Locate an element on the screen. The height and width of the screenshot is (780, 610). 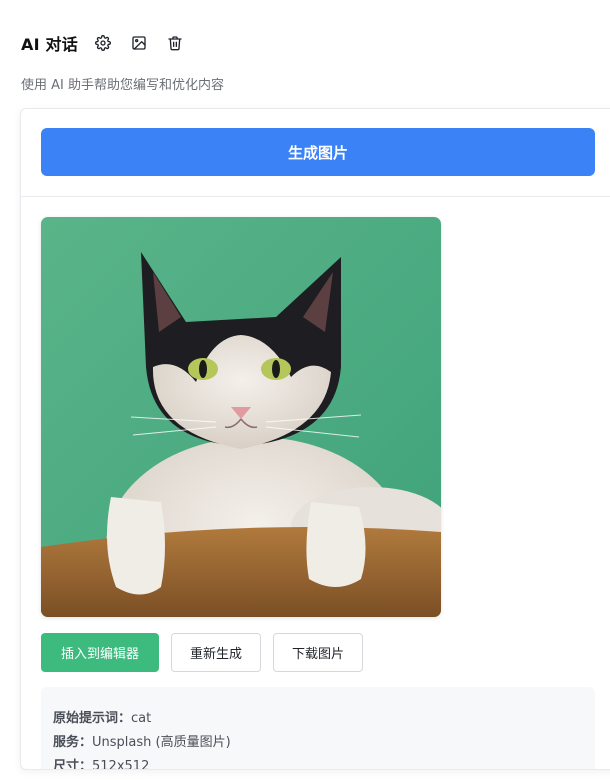
info-service-row: 服务：Unsplash (高质量图片) is located at coordinates (142, 740).